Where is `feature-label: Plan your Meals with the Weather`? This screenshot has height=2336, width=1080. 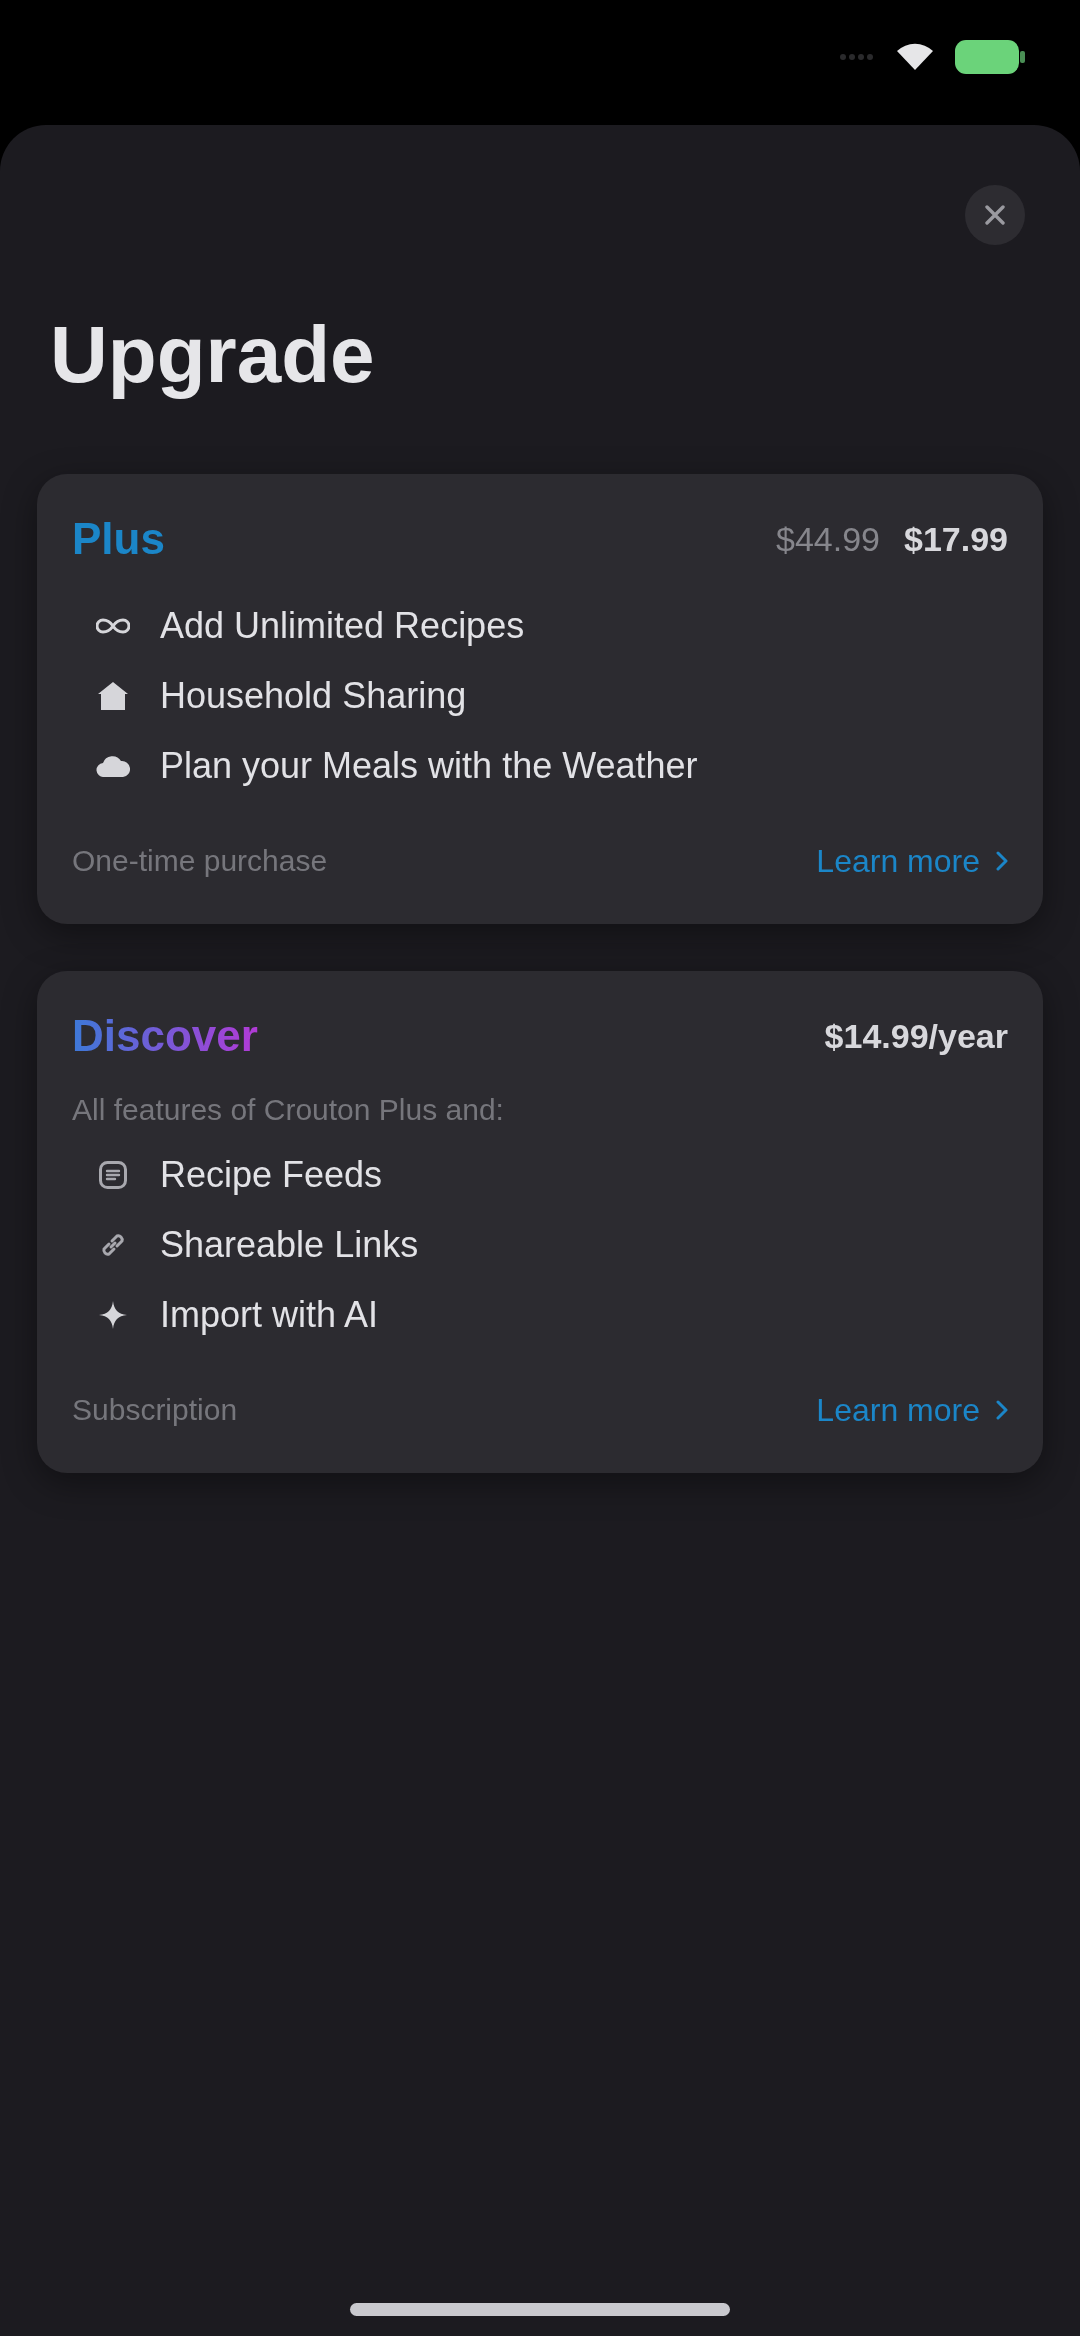
feature-label: Plan your Meals with the Weather is located at coordinates (429, 766).